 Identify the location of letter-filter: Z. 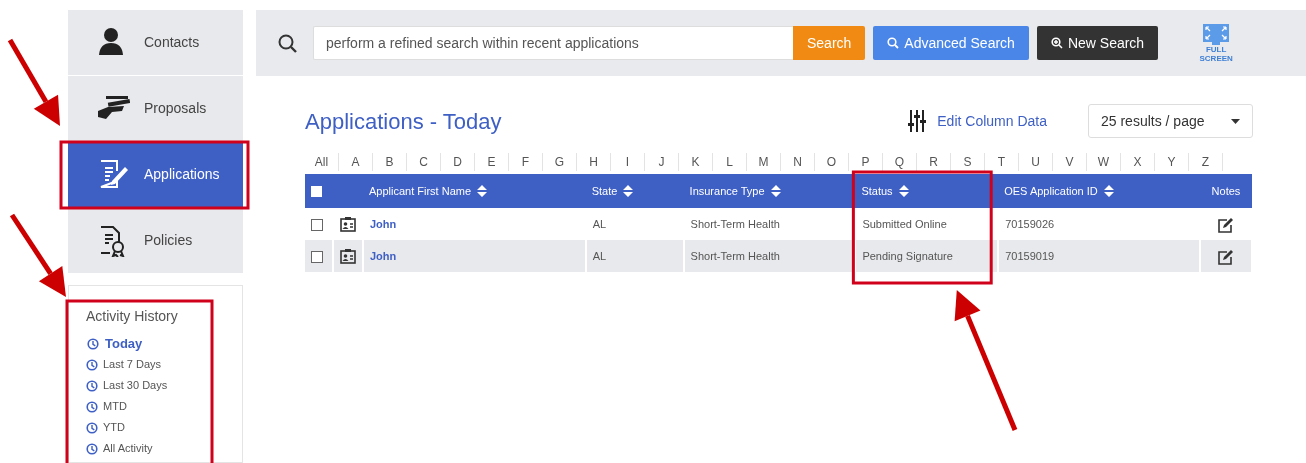
(1206, 162).